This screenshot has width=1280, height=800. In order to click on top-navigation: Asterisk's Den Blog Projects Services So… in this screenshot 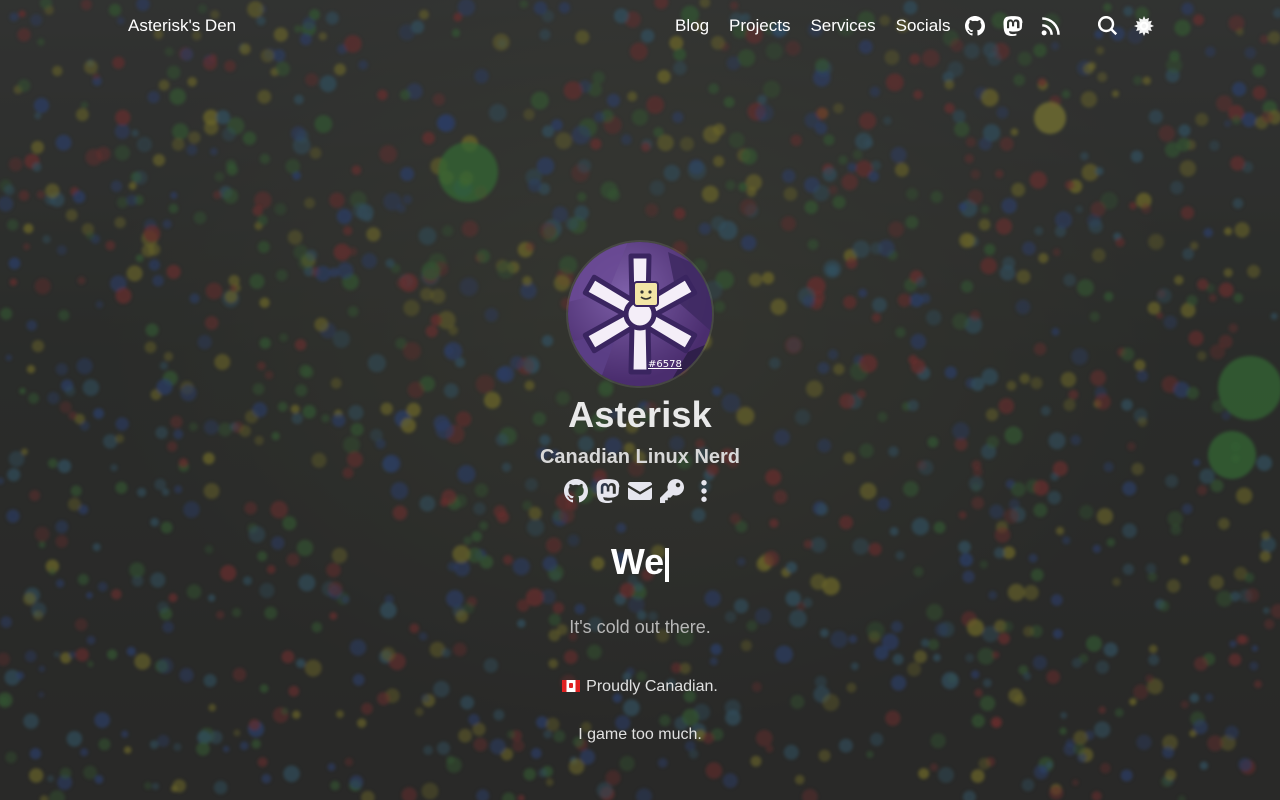, I will do `click(640, 26)`.